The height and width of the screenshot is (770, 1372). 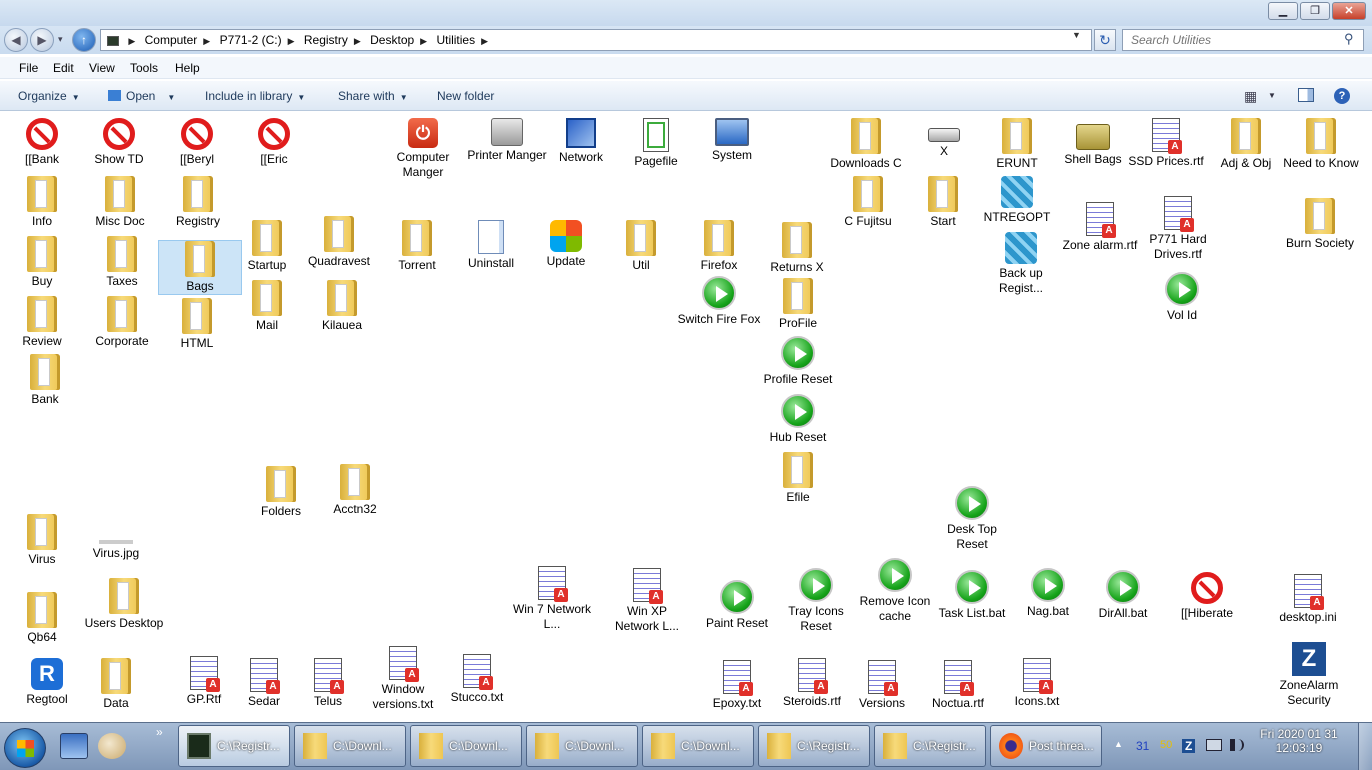 What do you see at coordinates (1017, 144) in the screenshot?
I see `file-item-erunt: ERUNT` at bounding box center [1017, 144].